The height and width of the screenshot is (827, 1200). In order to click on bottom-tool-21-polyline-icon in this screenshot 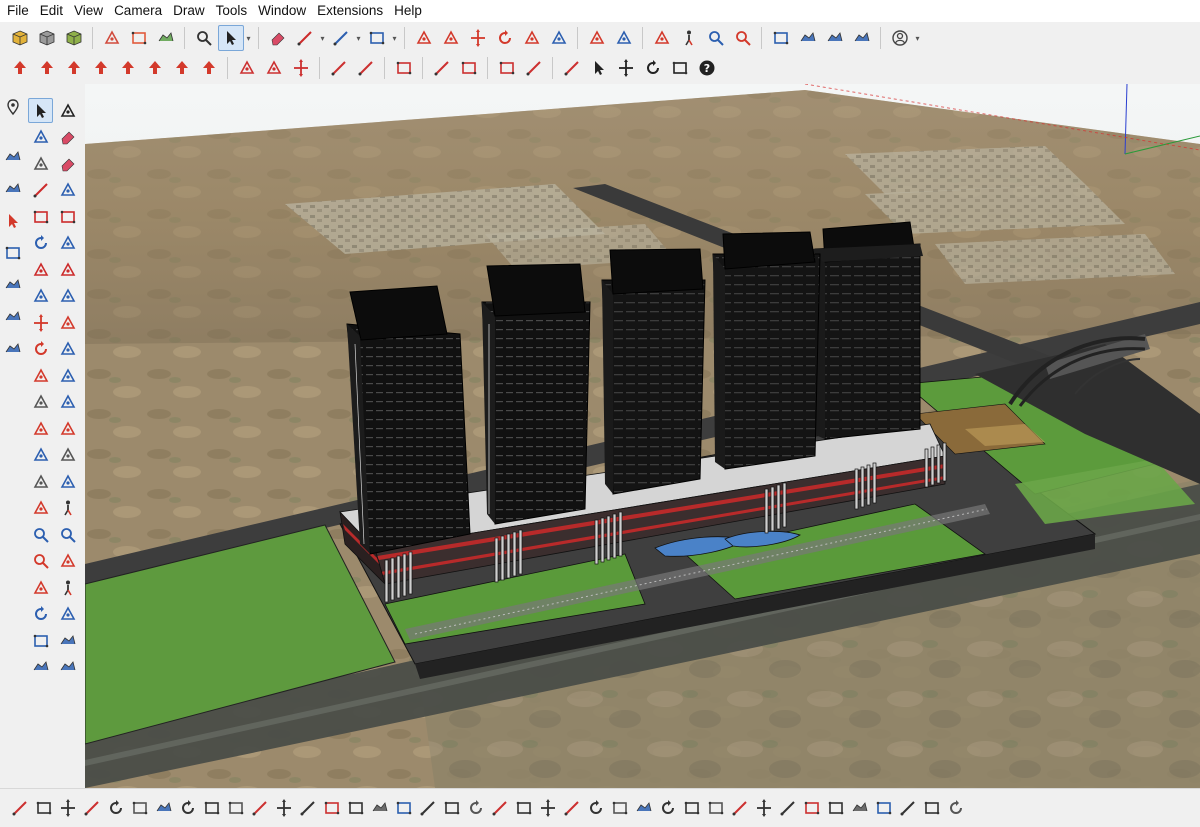, I will do `click(500, 808)`.